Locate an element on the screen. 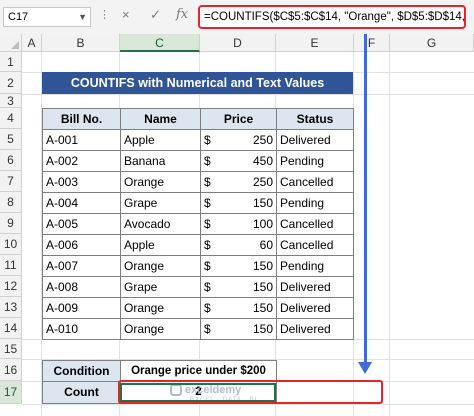  condition-value: Orange price under $200 is located at coordinates (198, 371).